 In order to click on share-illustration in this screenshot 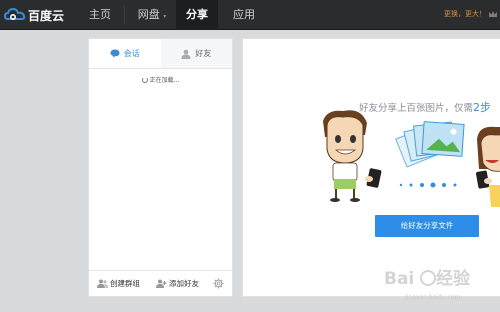, I will do `click(411, 158)`.